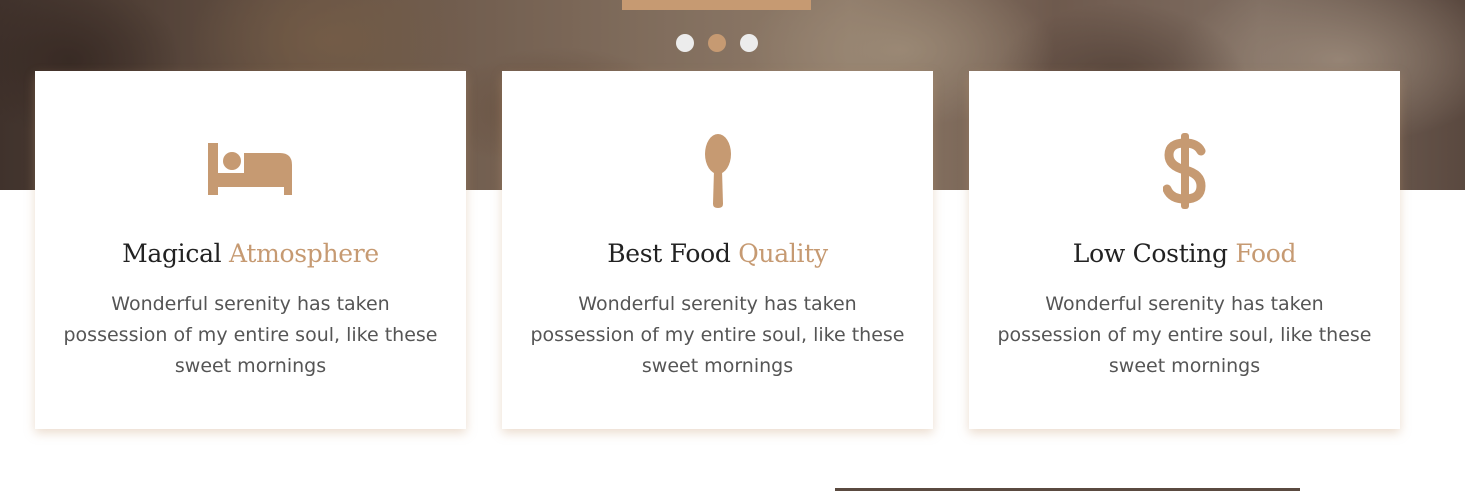 The height and width of the screenshot is (491, 1465). What do you see at coordinates (716, 5) in the screenshot?
I see `hero-cta-button` at bounding box center [716, 5].